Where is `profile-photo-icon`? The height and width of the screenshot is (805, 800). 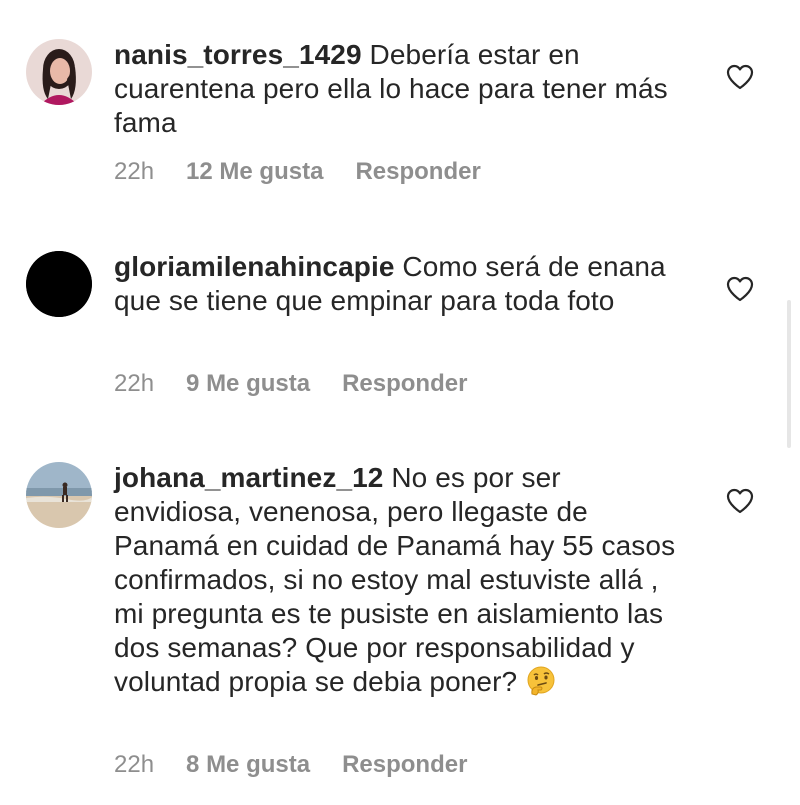
profile-photo-icon is located at coordinates (59, 72).